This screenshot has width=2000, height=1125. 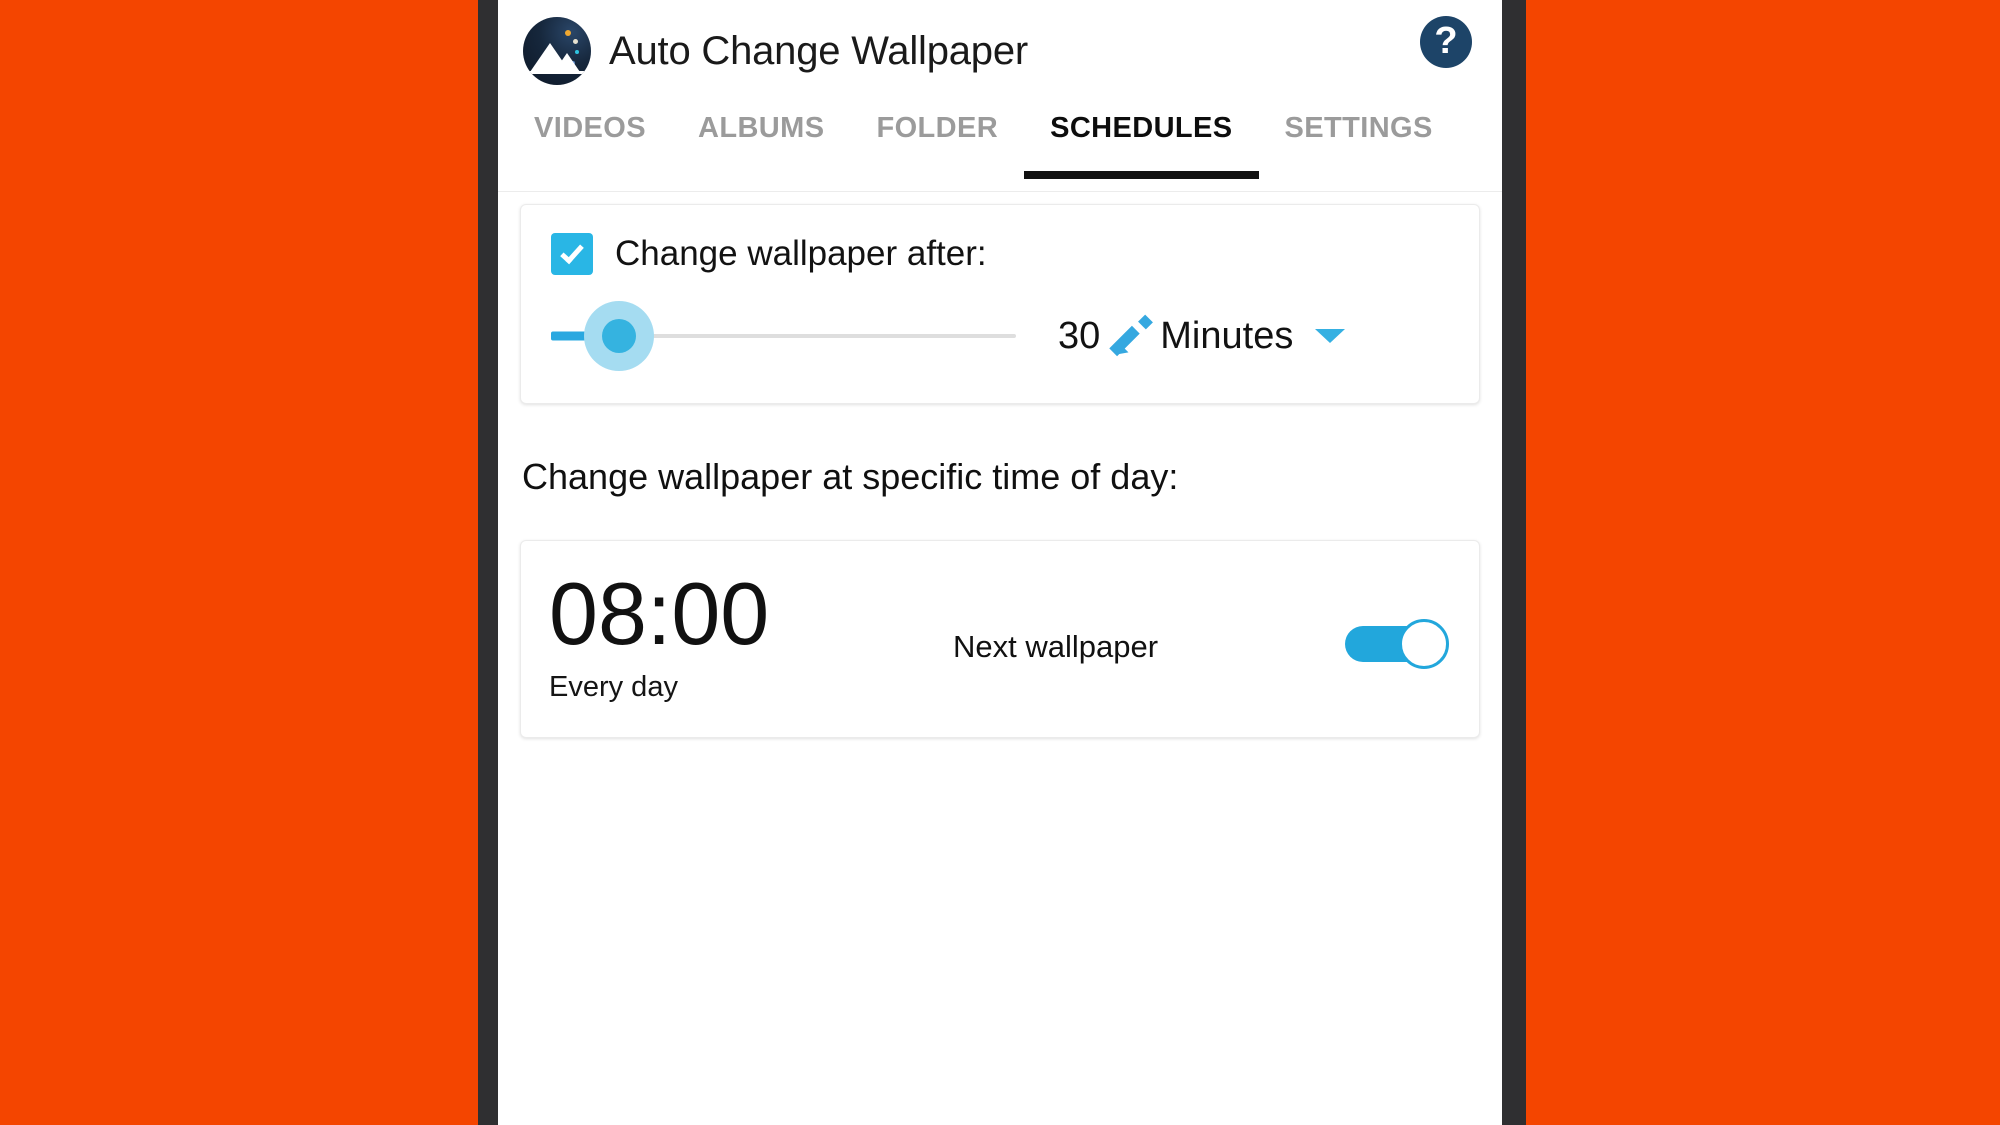 I want to click on schedule-time-block: 08:00 Every day, so click(x=645, y=635).